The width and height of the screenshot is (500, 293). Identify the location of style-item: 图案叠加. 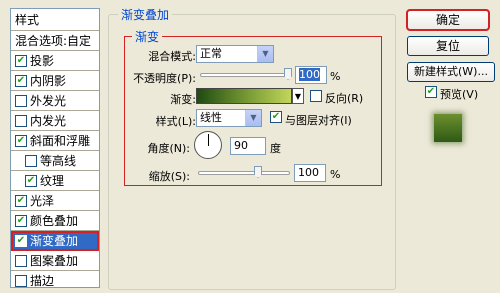
(55, 261).